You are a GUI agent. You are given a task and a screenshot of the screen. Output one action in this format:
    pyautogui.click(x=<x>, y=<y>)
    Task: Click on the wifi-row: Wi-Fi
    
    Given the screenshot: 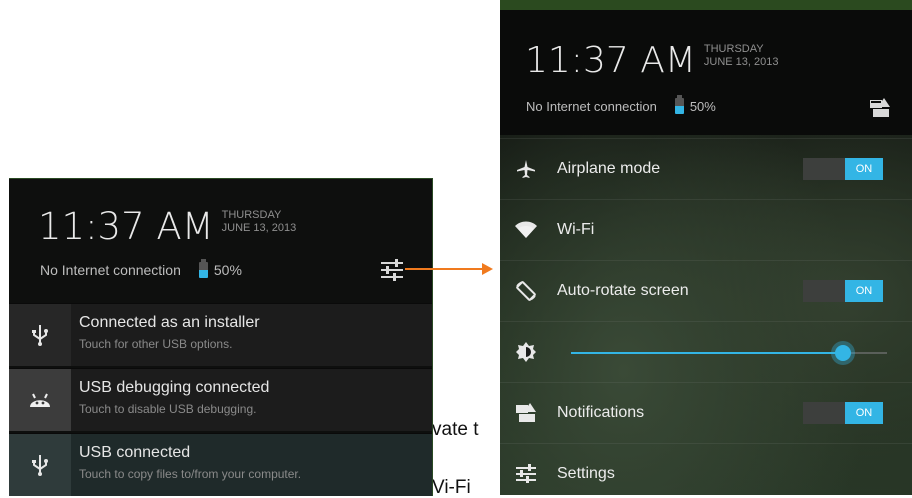 What is the action you would take?
    pyautogui.click(x=706, y=229)
    